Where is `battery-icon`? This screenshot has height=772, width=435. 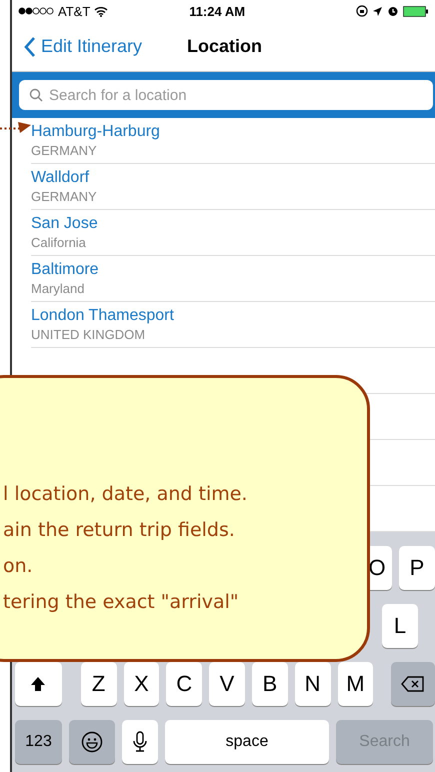 battery-icon is located at coordinates (416, 11).